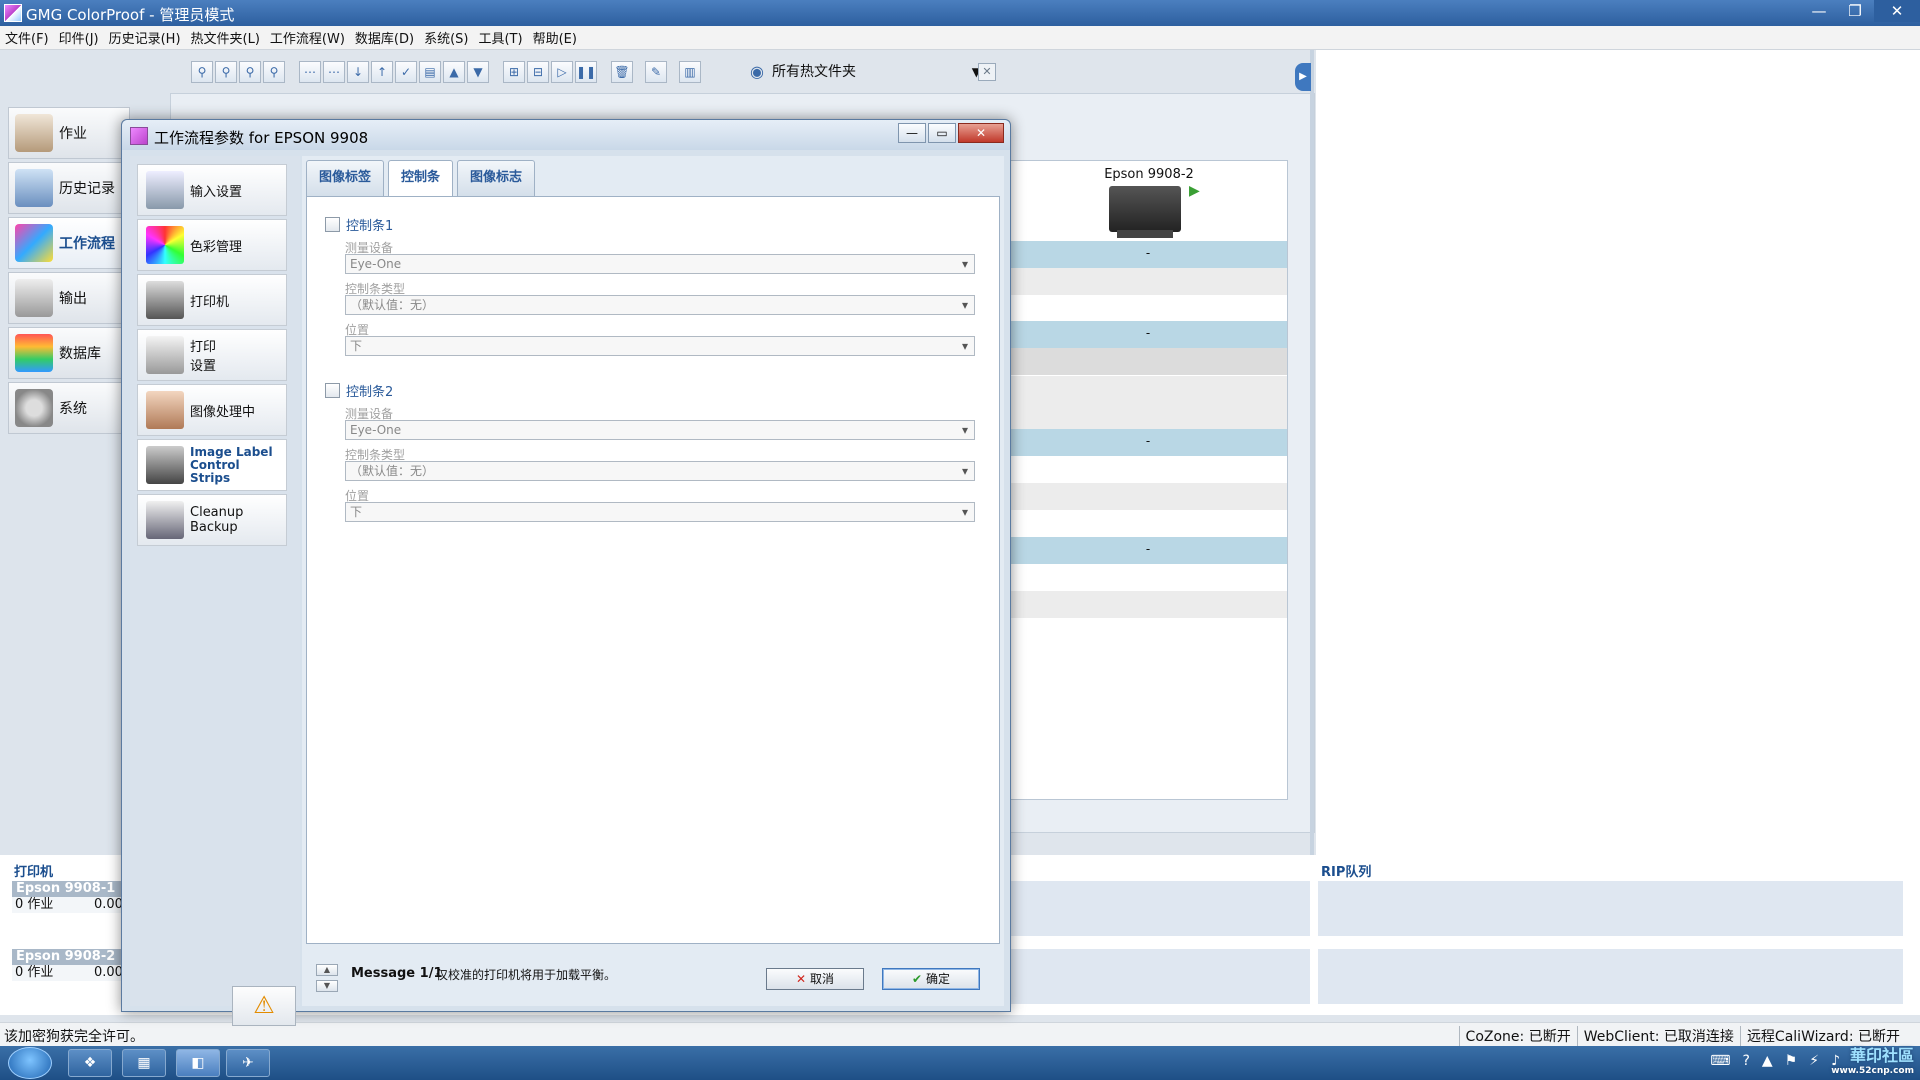 This screenshot has width=1920, height=1080. Describe the element at coordinates (912, 133) in the screenshot. I see `dialog-minimize-icon: —` at that location.